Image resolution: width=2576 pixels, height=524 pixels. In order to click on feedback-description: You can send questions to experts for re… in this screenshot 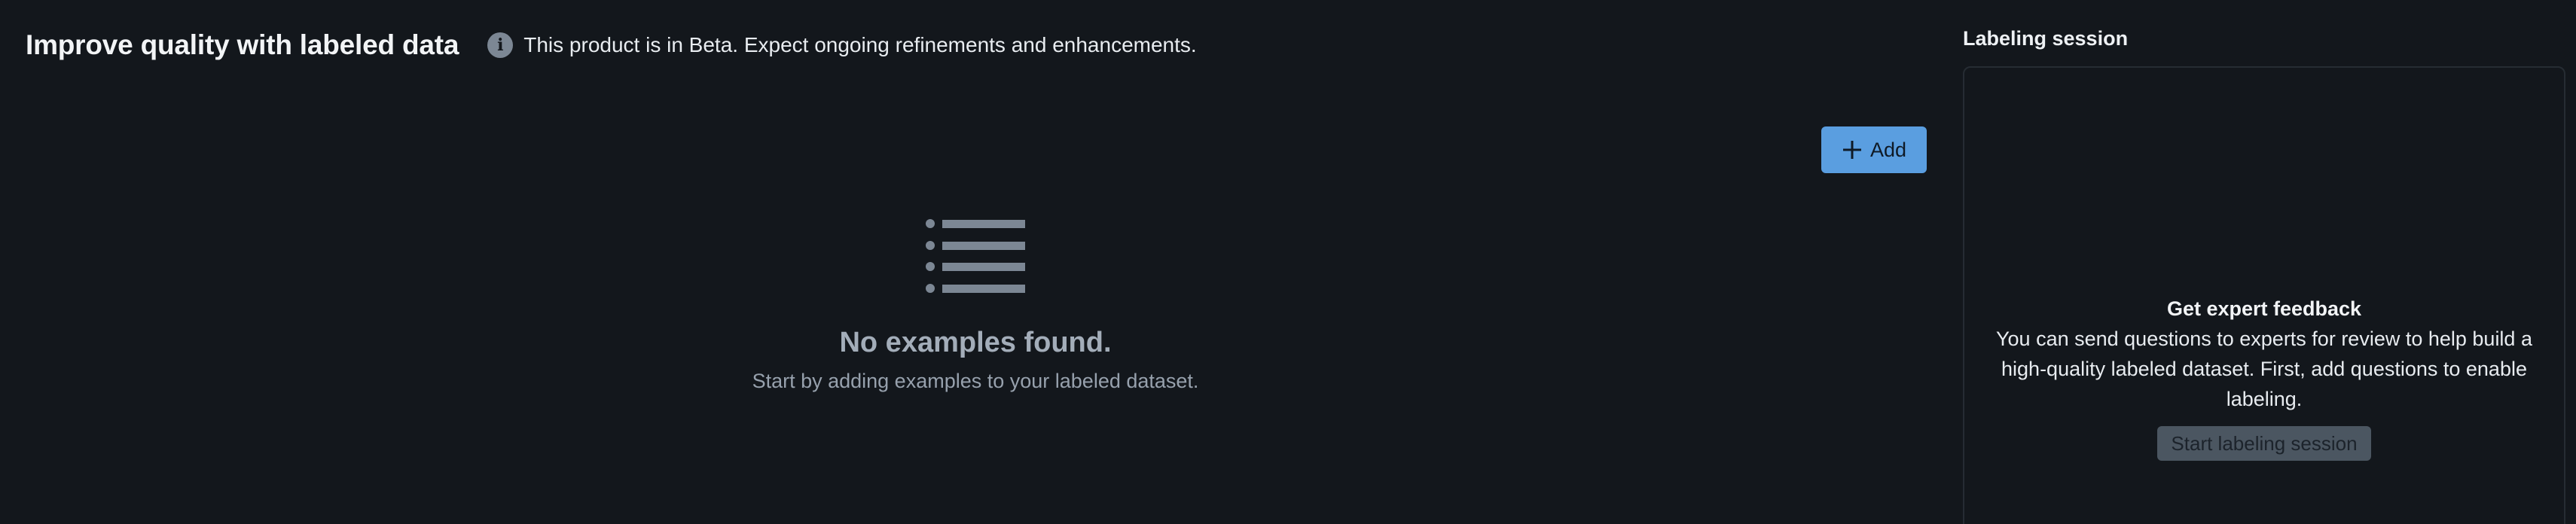, I will do `click(2264, 369)`.